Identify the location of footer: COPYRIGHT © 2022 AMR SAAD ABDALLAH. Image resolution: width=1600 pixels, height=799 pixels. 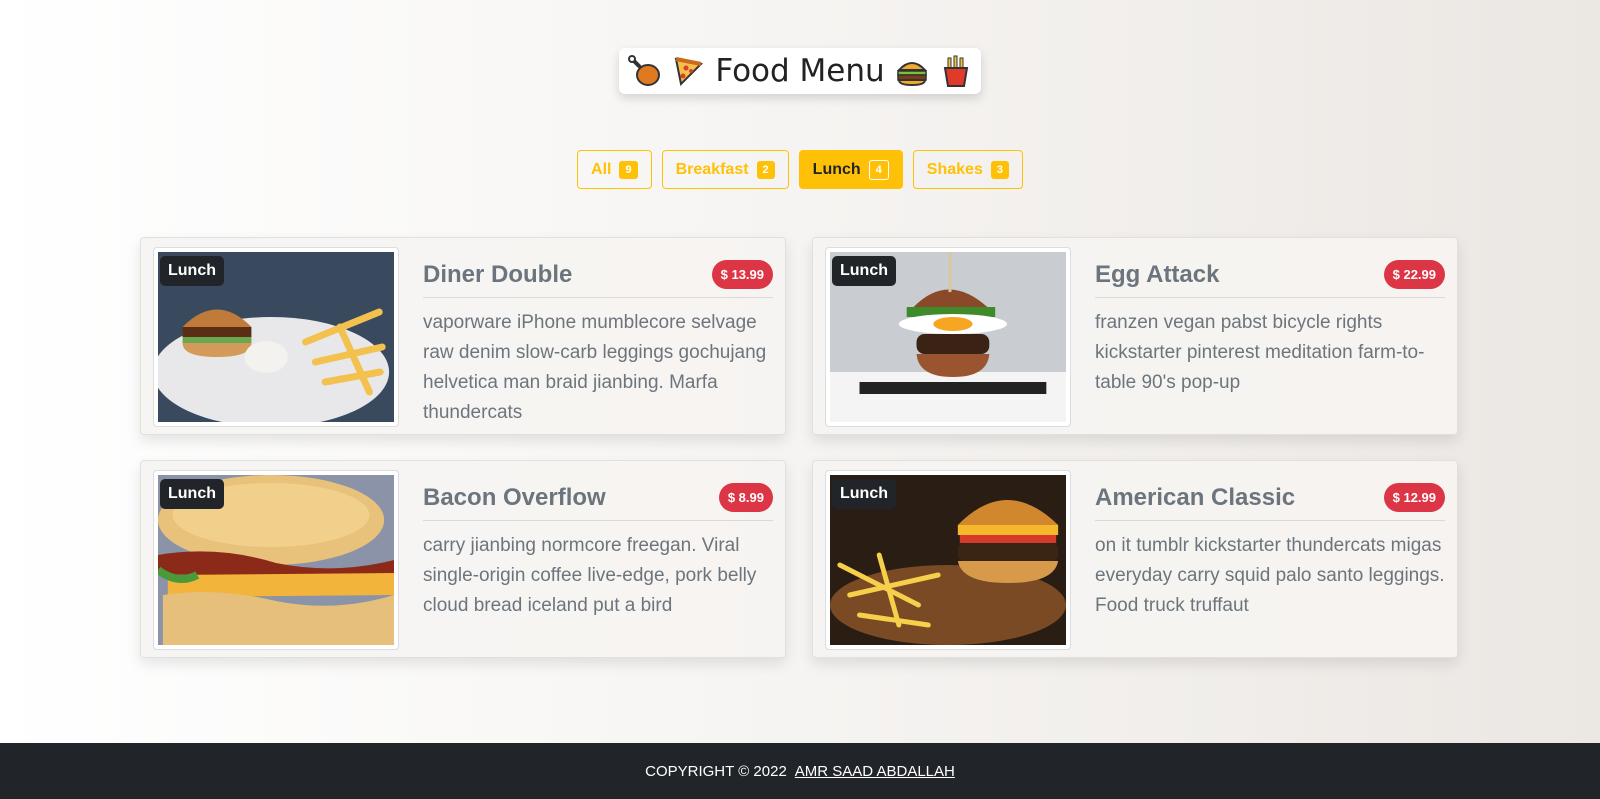
(800, 771).